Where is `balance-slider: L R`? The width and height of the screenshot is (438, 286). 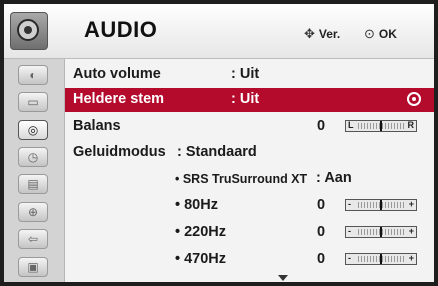 balance-slider: L R is located at coordinates (381, 126).